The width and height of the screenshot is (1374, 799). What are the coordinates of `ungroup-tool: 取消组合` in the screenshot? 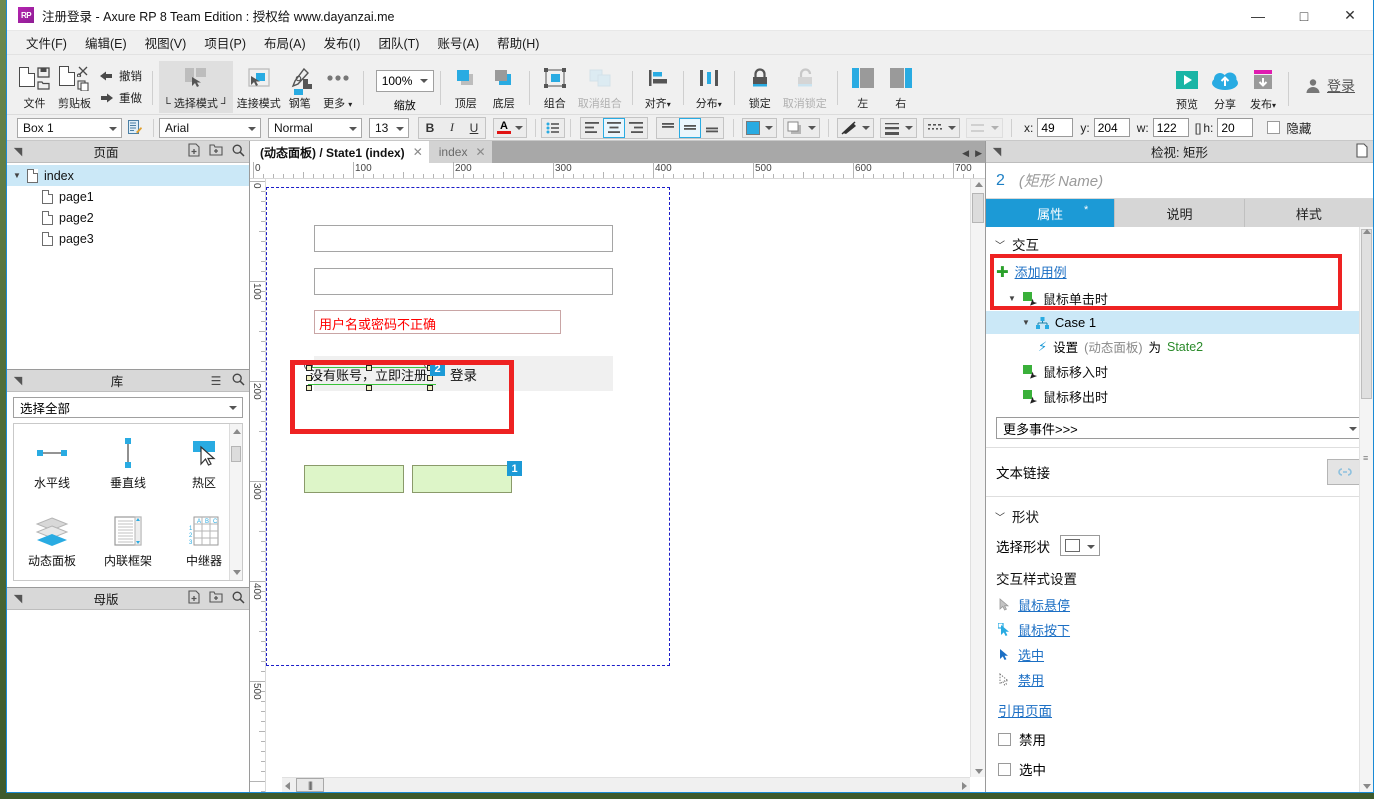 It's located at (600, 87).